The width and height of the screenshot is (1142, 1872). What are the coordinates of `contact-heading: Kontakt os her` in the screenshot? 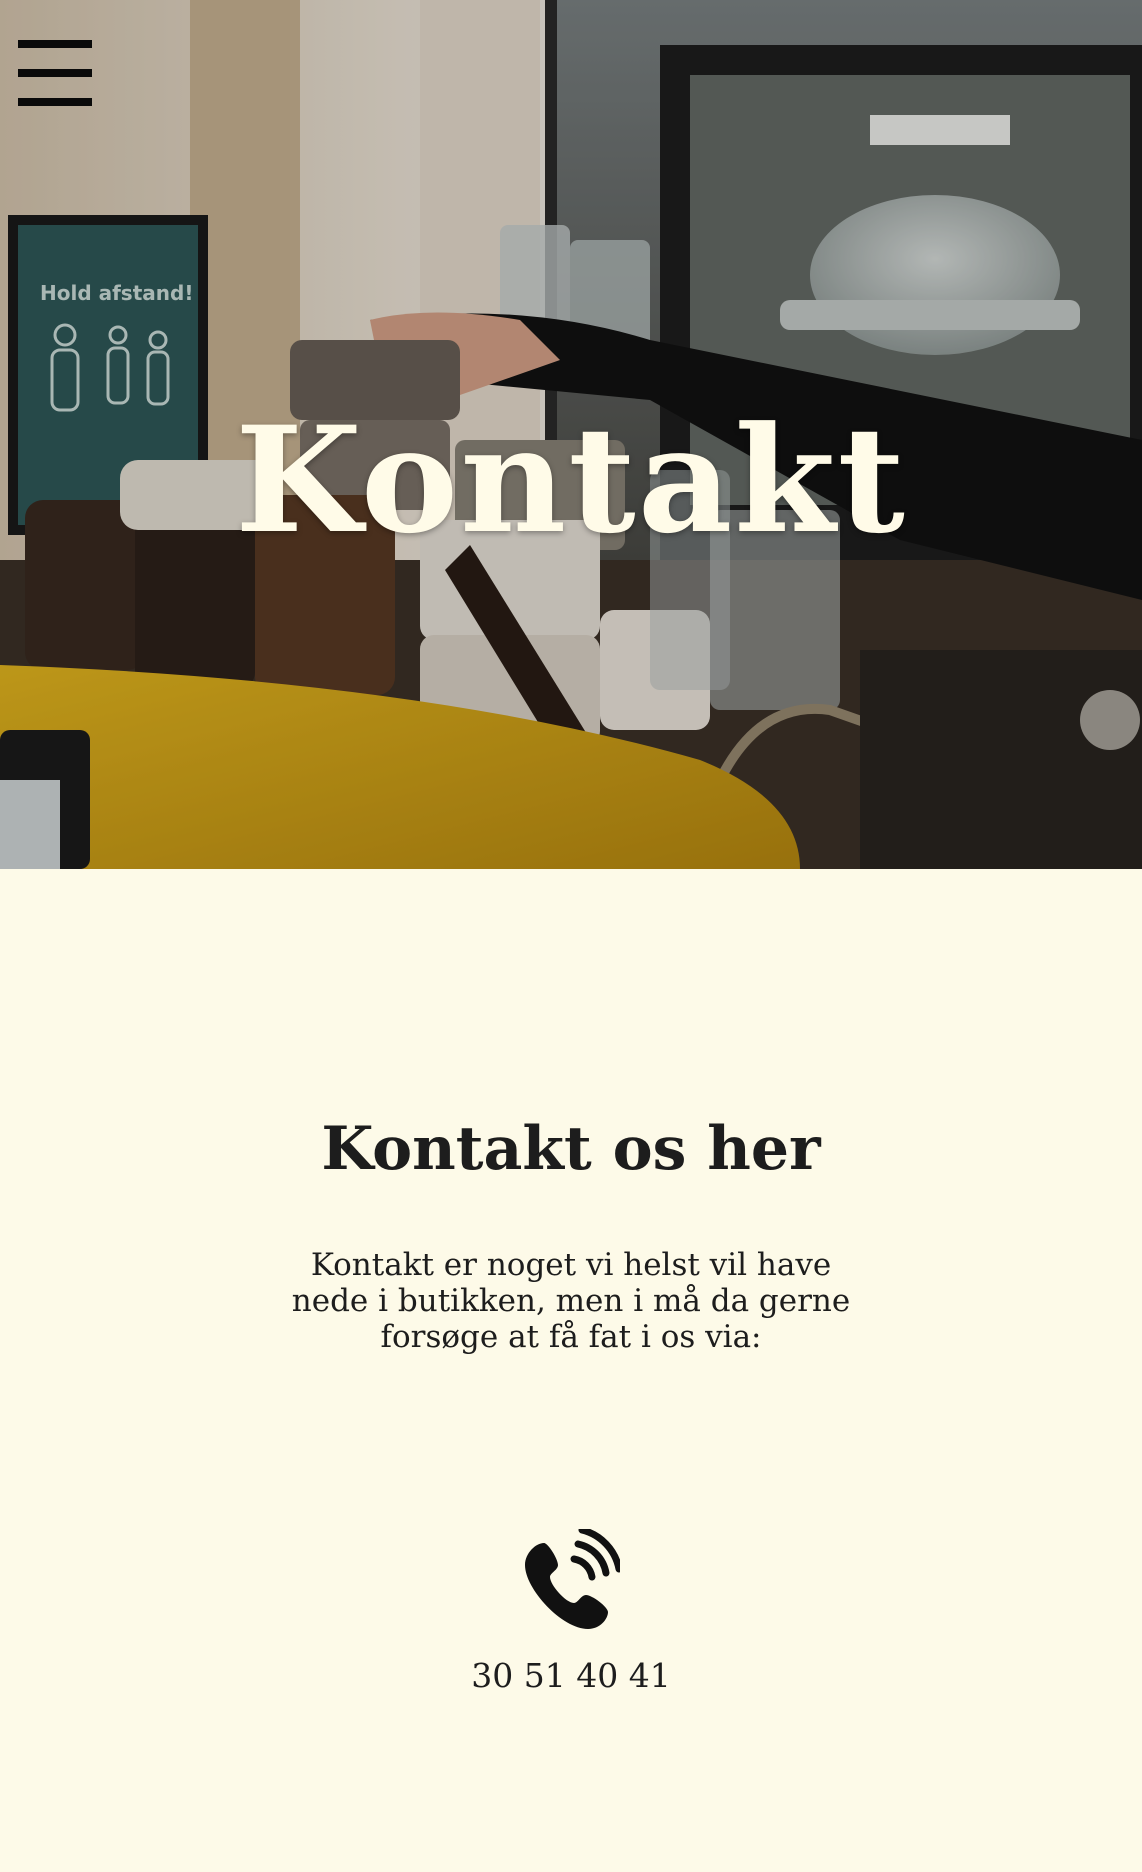 It's located at (571, 1149).